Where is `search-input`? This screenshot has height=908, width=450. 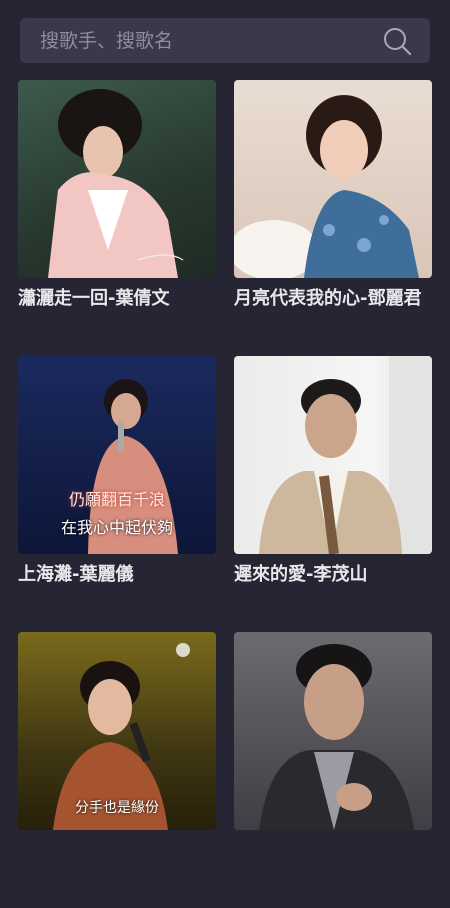
search-input is located at coordinates (190, 40).